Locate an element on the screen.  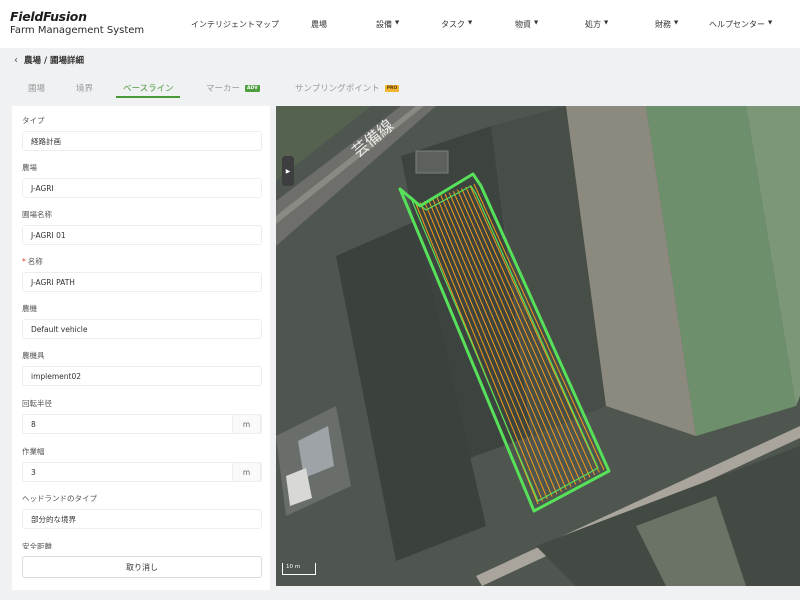
tab-label: マーカー is located at coordinates (223, 89).